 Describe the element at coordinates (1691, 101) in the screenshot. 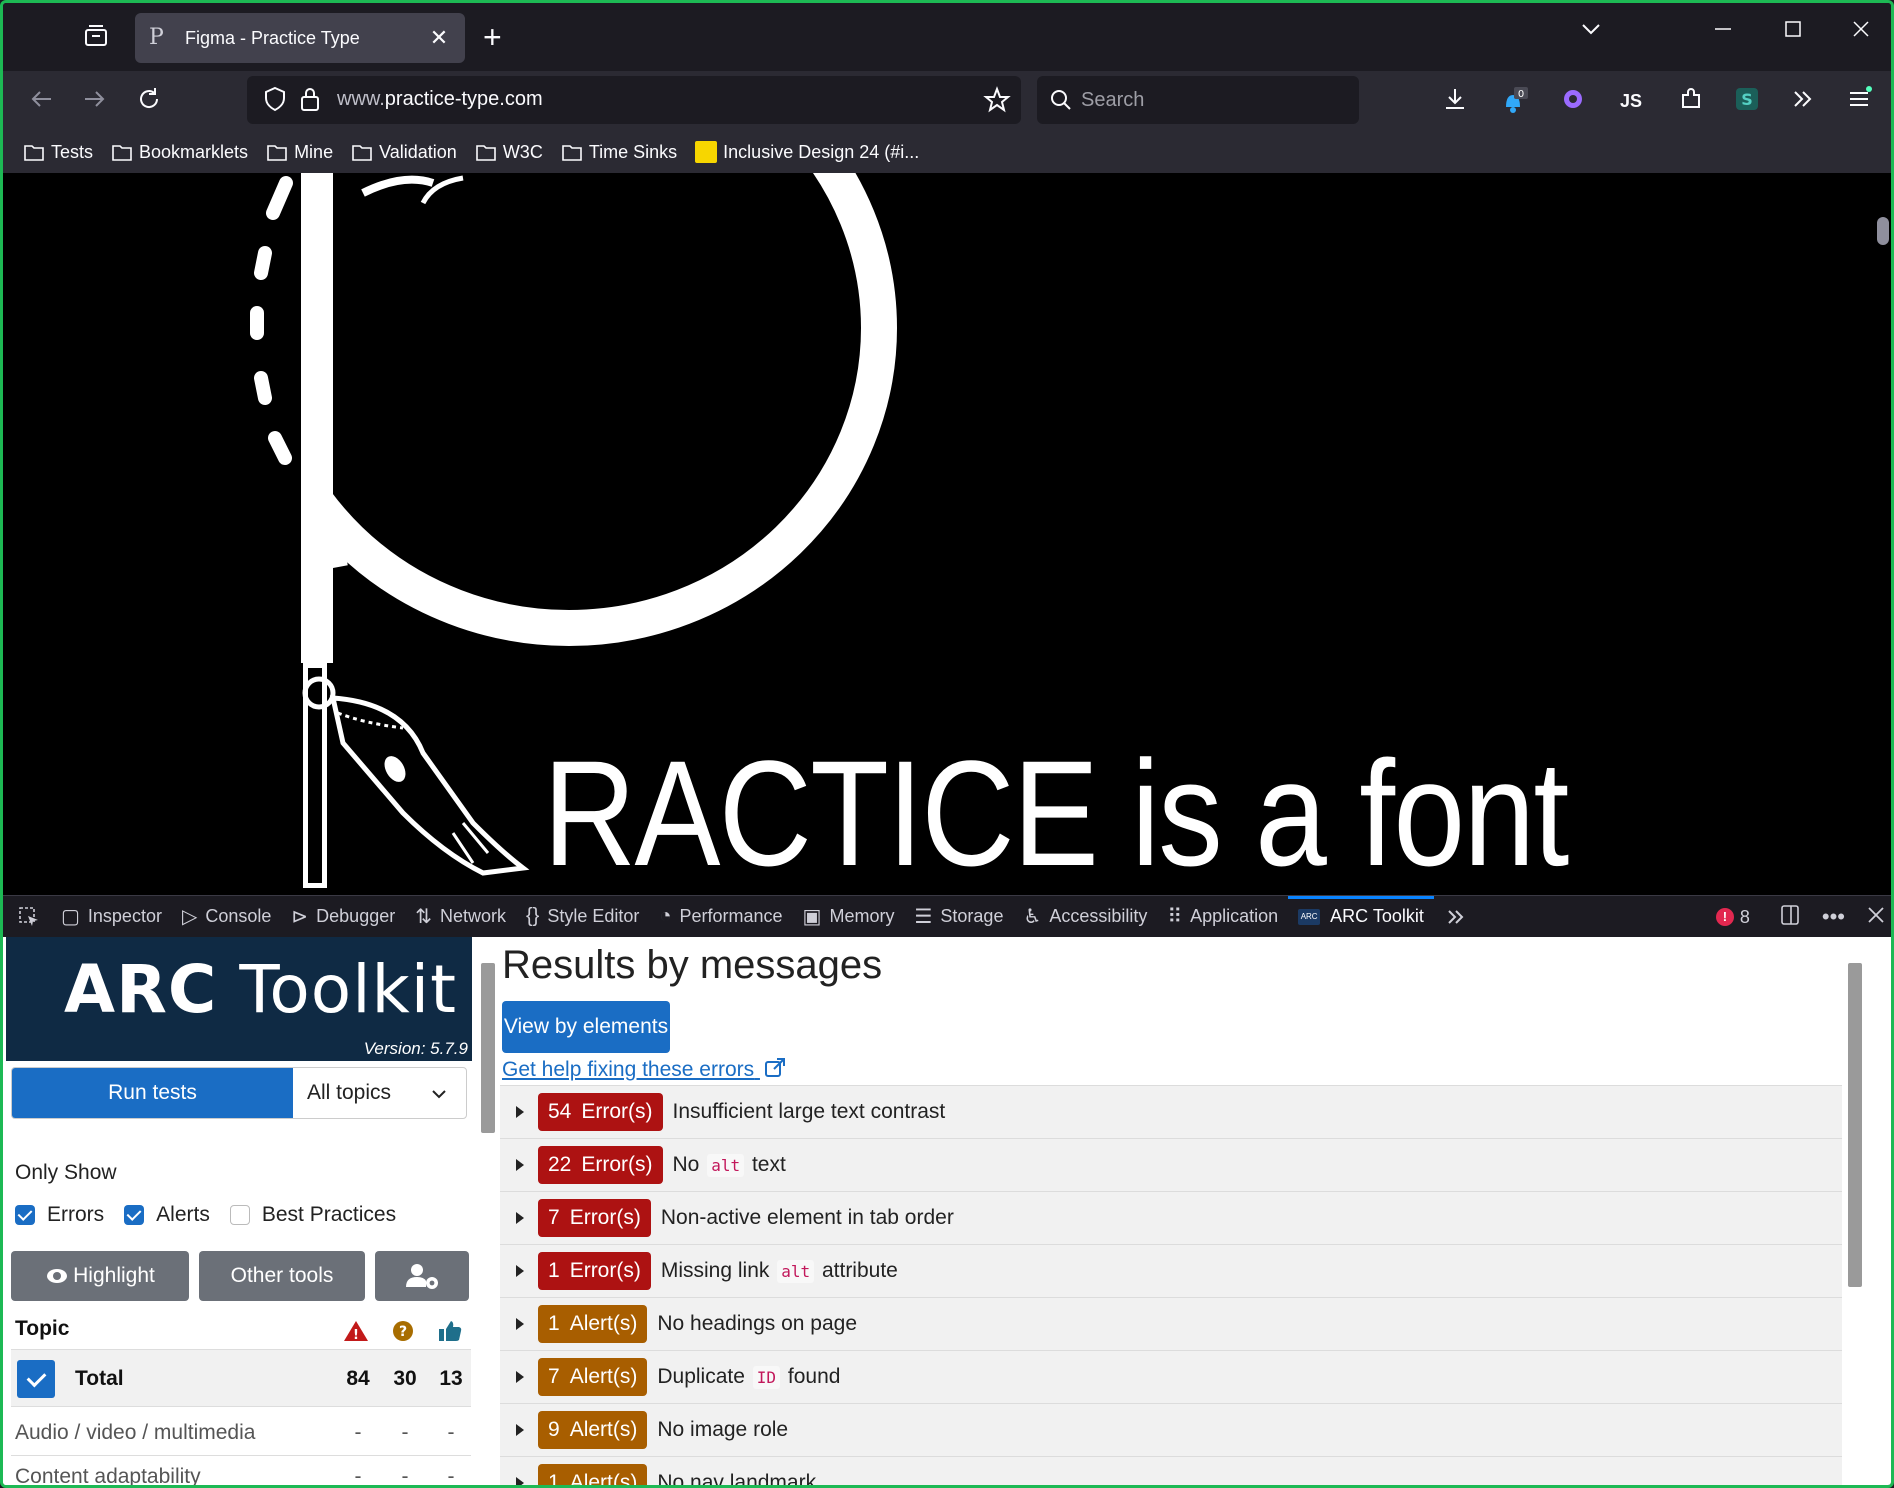

I see `extensions-puzzle-icon` at that location.